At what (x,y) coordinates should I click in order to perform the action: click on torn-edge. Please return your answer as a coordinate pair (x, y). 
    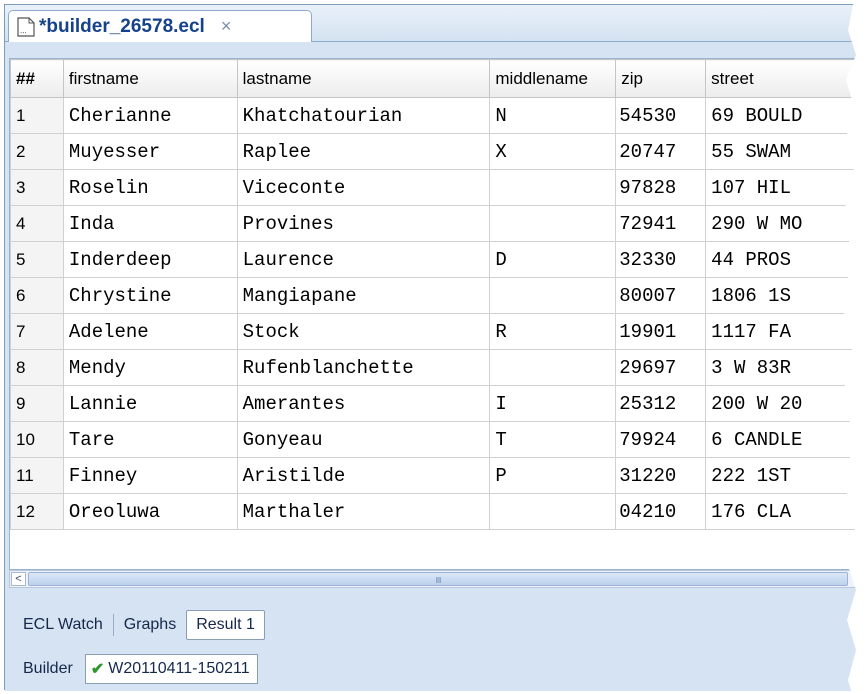
    Looking at the image, I should click on (854, 347).